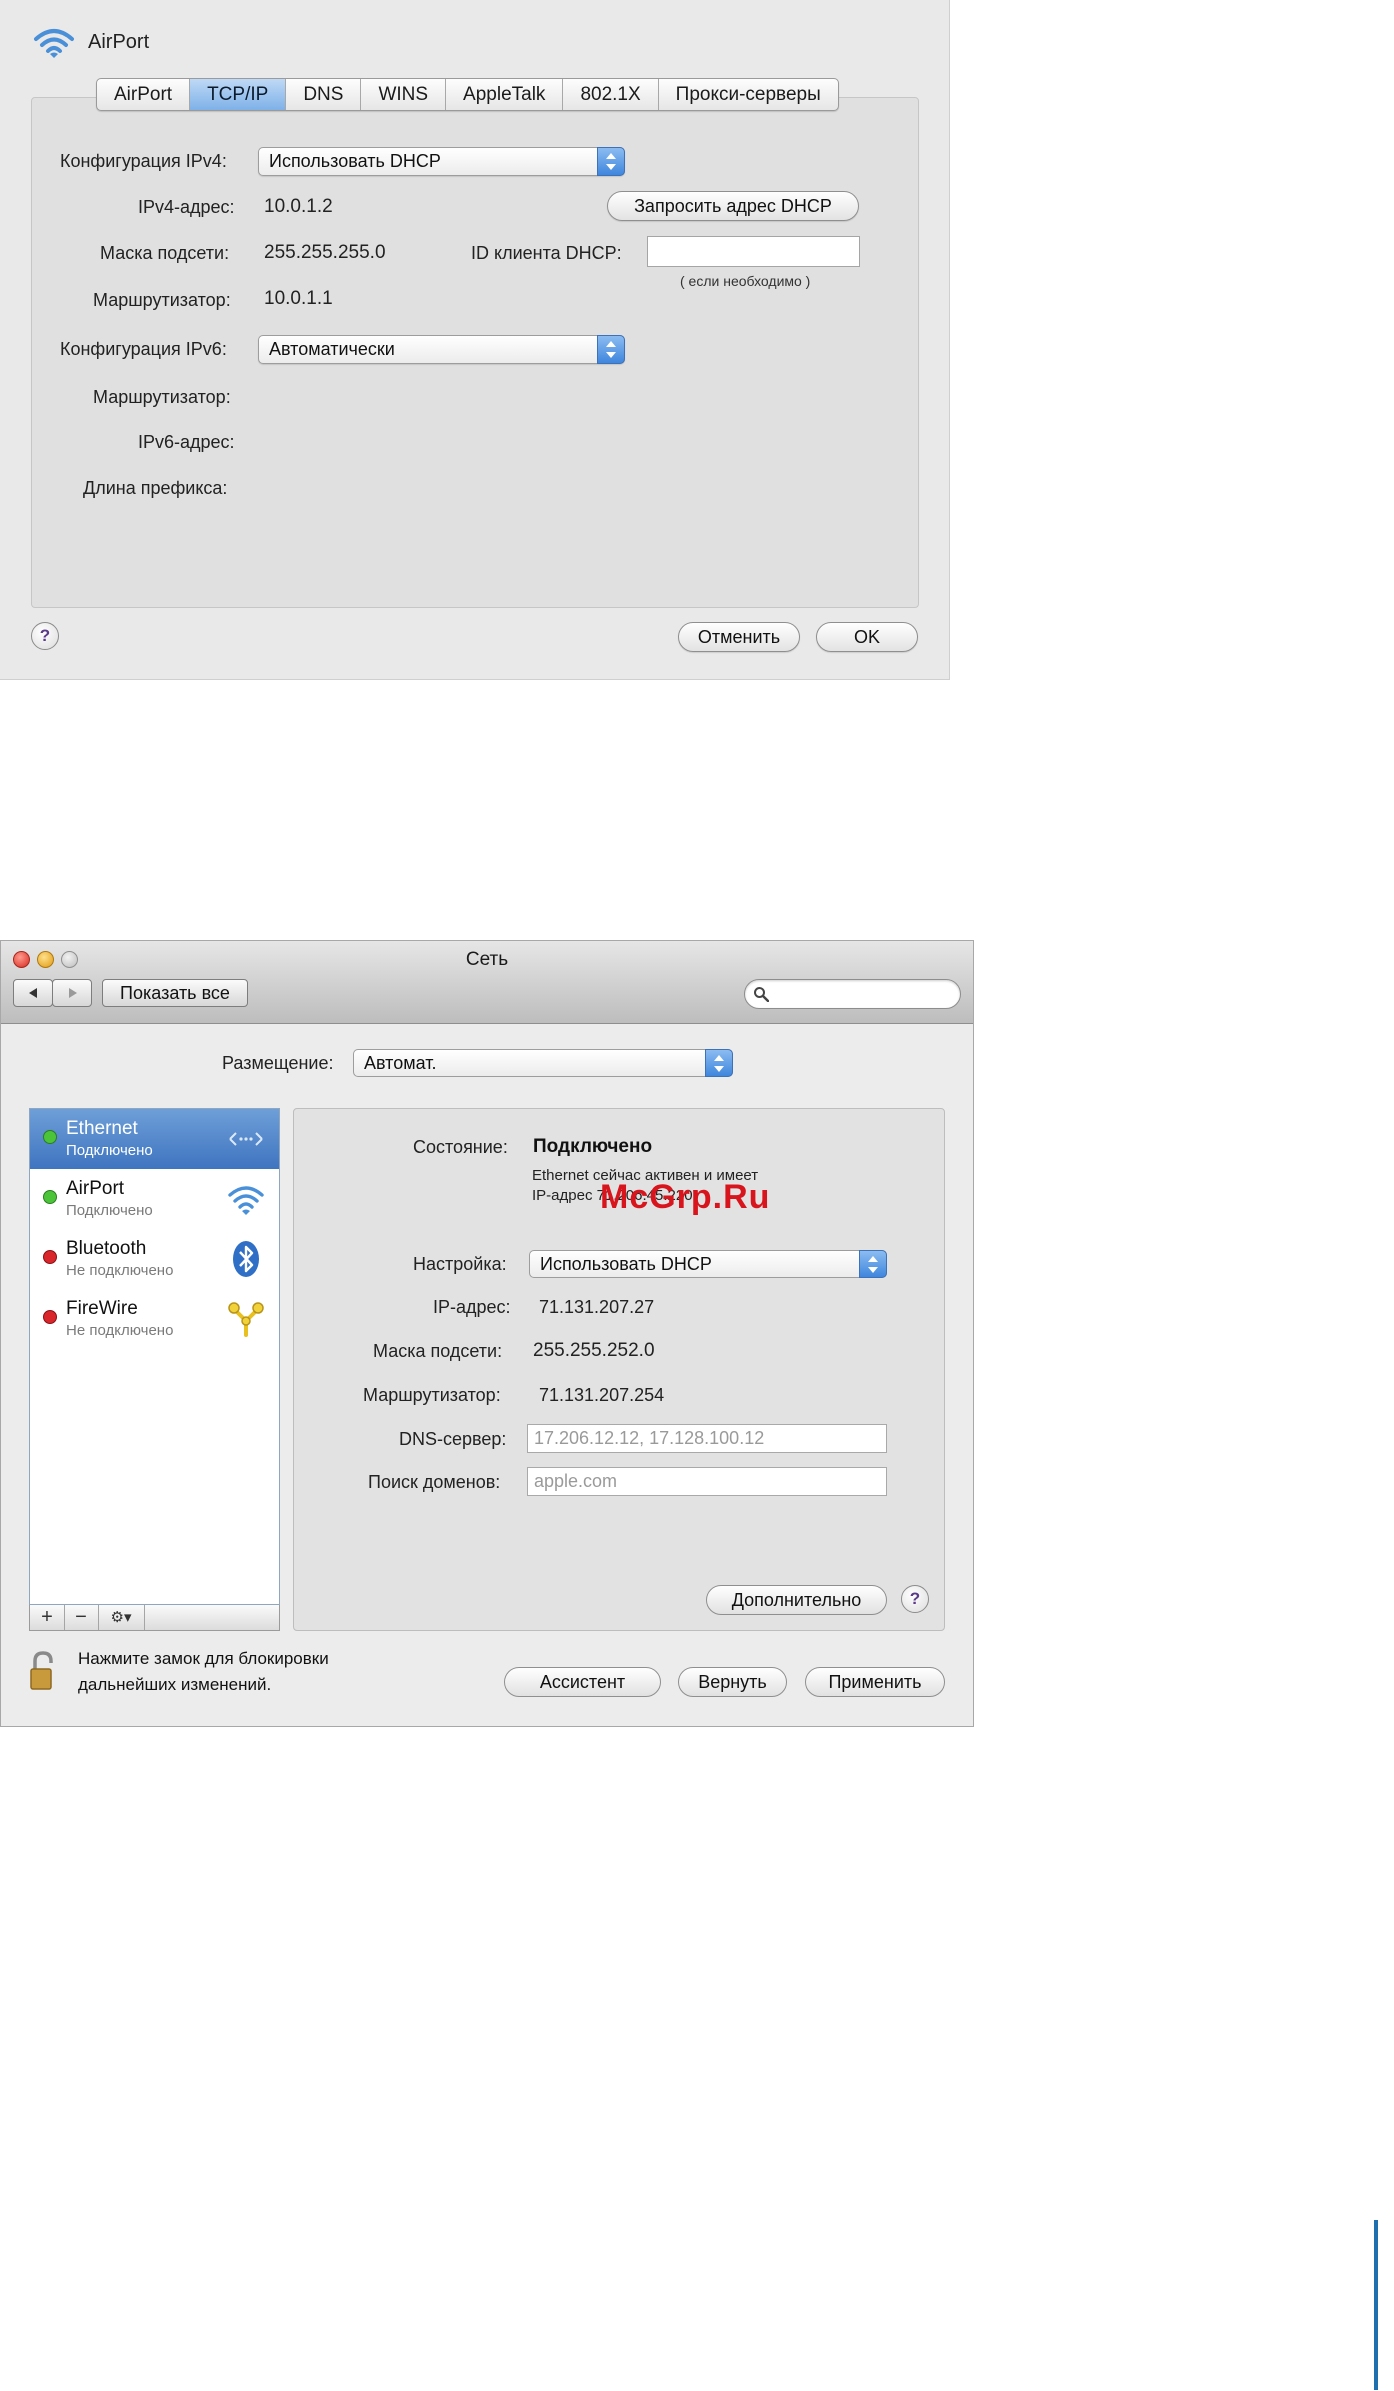  What do you see at coordinates (155, 488) in the screenshot?
I see `prefix-length-label: Длина префикса:` at bounding box center [155, 488].